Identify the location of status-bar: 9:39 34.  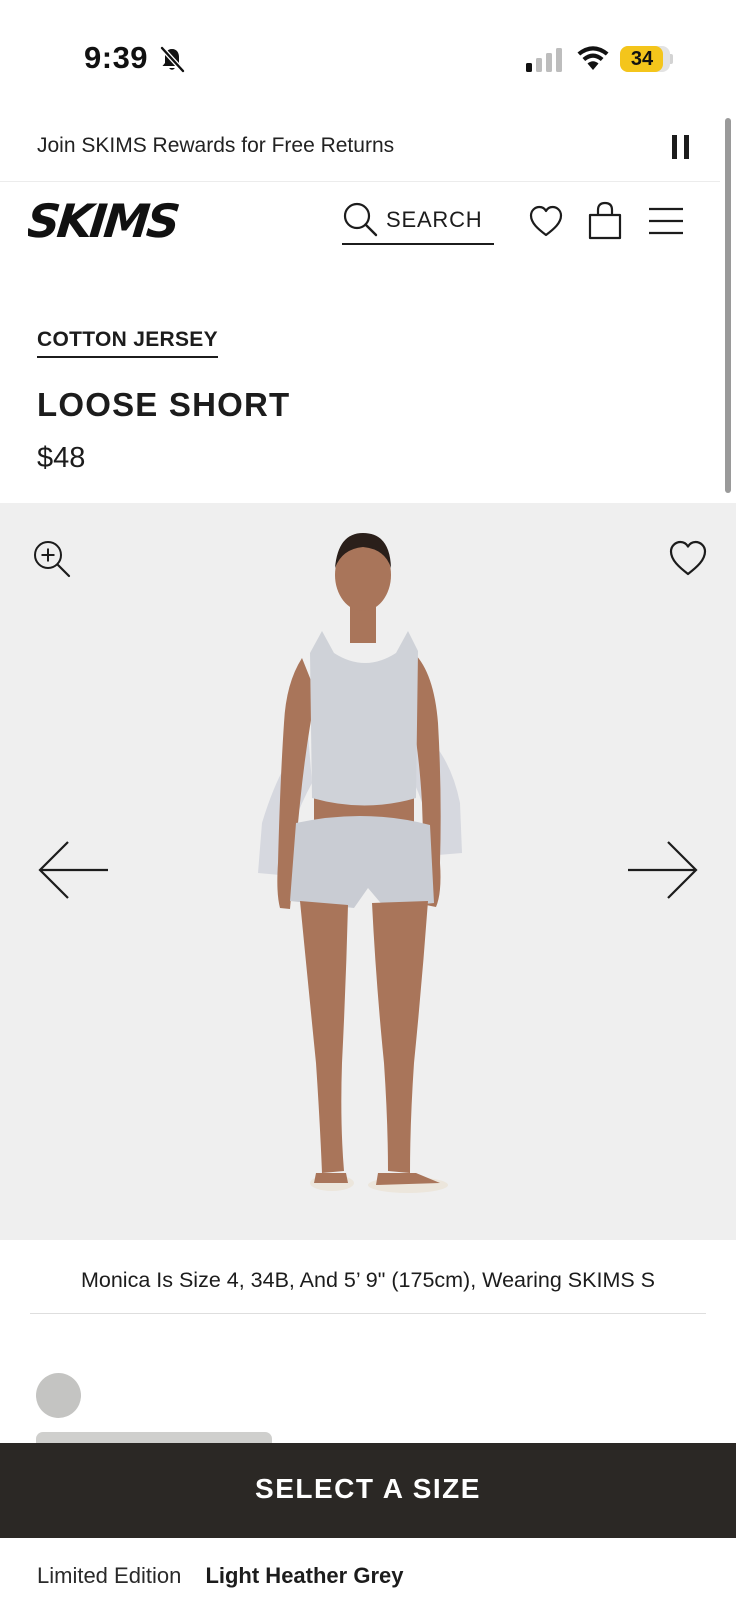
(368, 58).